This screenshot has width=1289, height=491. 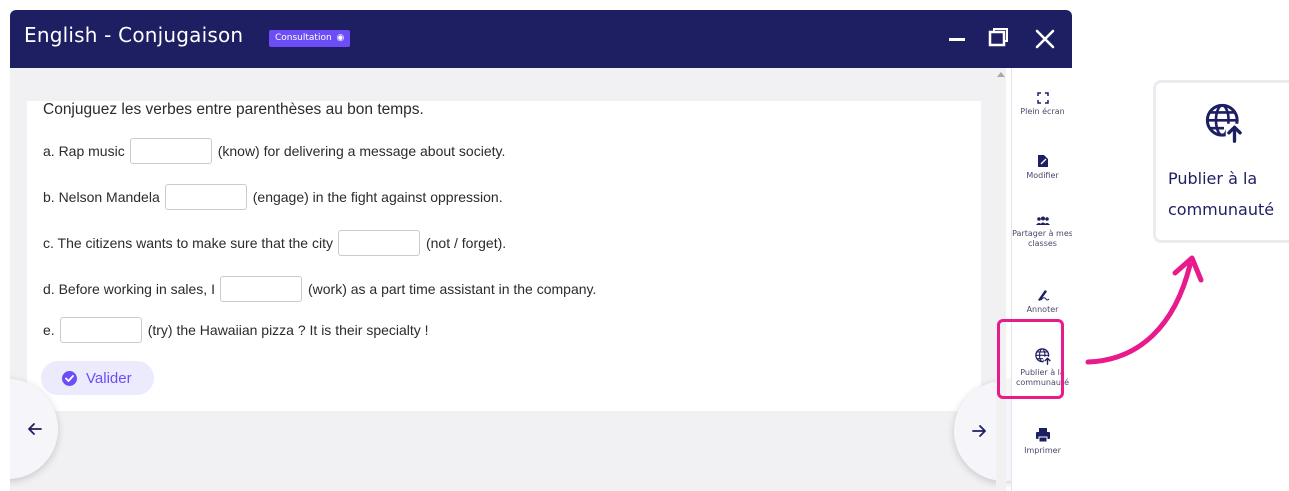 I want to click on close-button, so click(x=1045, y=39).